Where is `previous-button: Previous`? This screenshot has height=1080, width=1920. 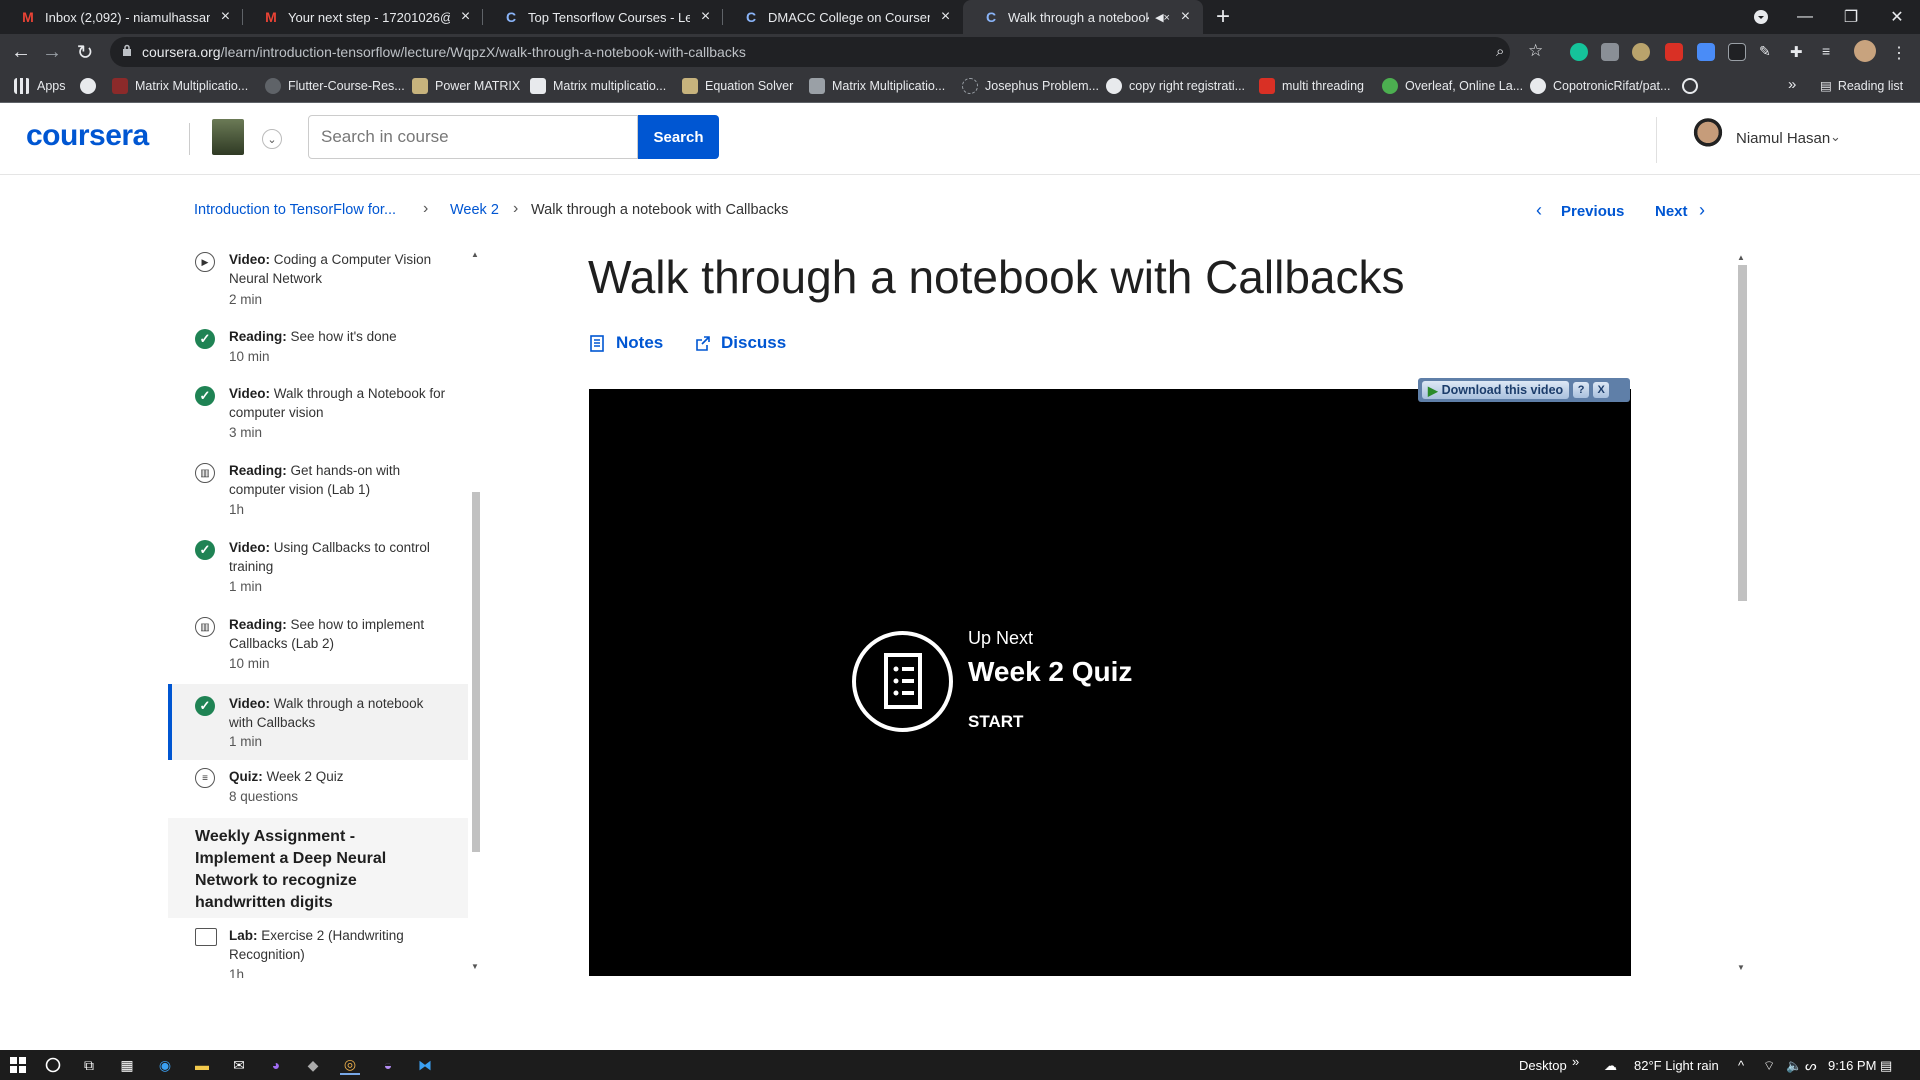 previous-button: Previous is located at coordinates (1592, 211).